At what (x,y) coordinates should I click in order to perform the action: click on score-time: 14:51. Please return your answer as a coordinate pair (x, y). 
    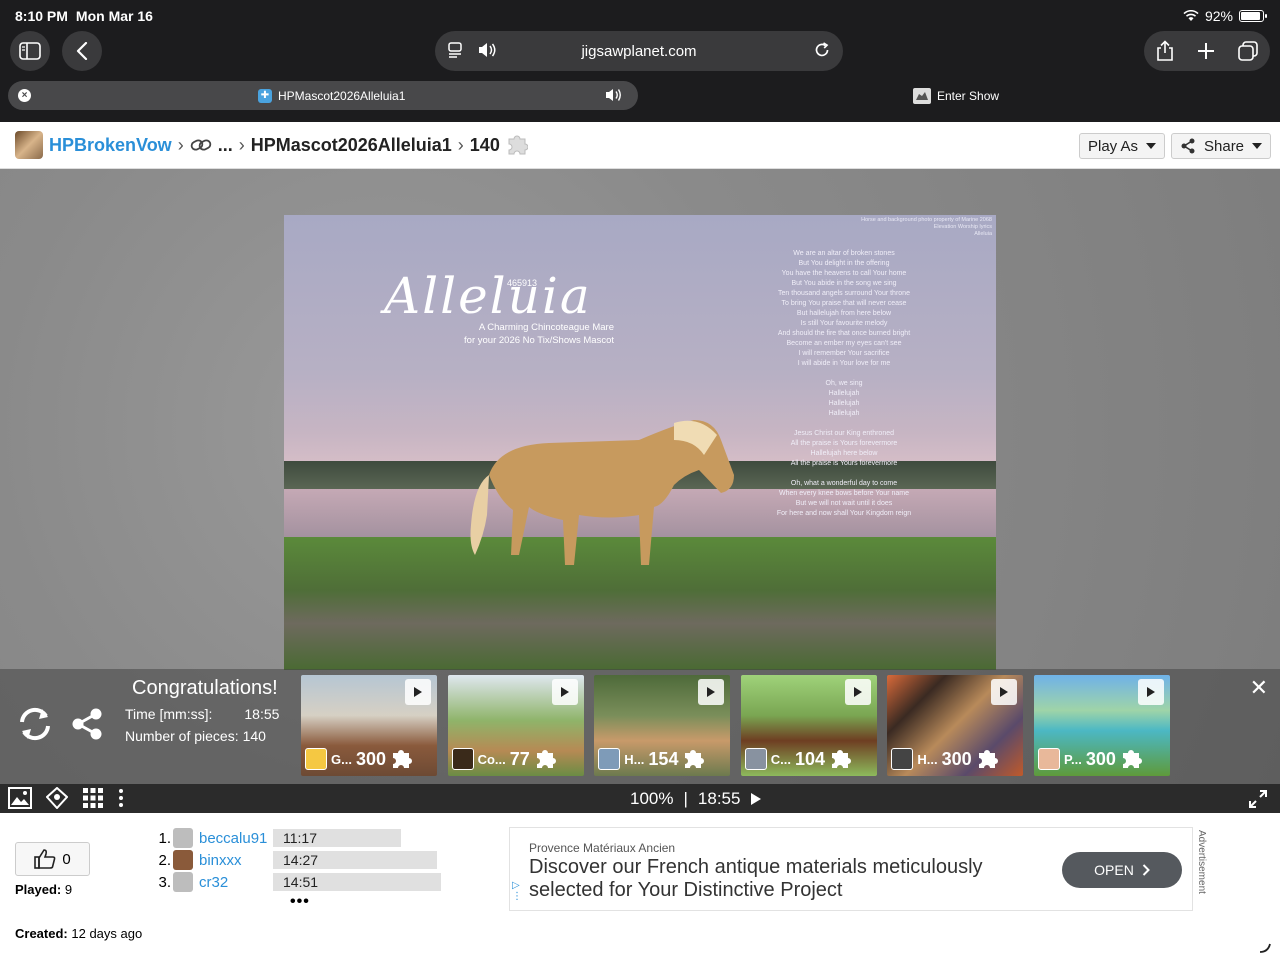
    Looking at the image, I should click on (357, 882).